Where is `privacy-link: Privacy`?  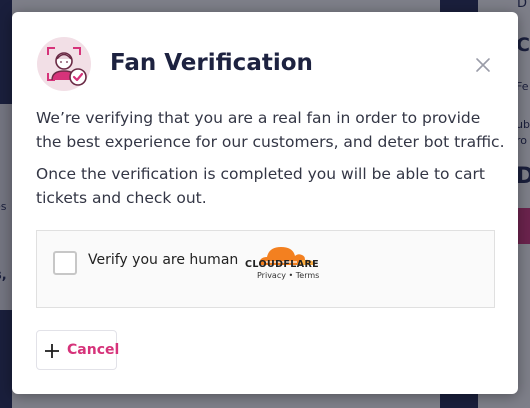
privacy-link: Privacy is located at coordinates (271, 275).